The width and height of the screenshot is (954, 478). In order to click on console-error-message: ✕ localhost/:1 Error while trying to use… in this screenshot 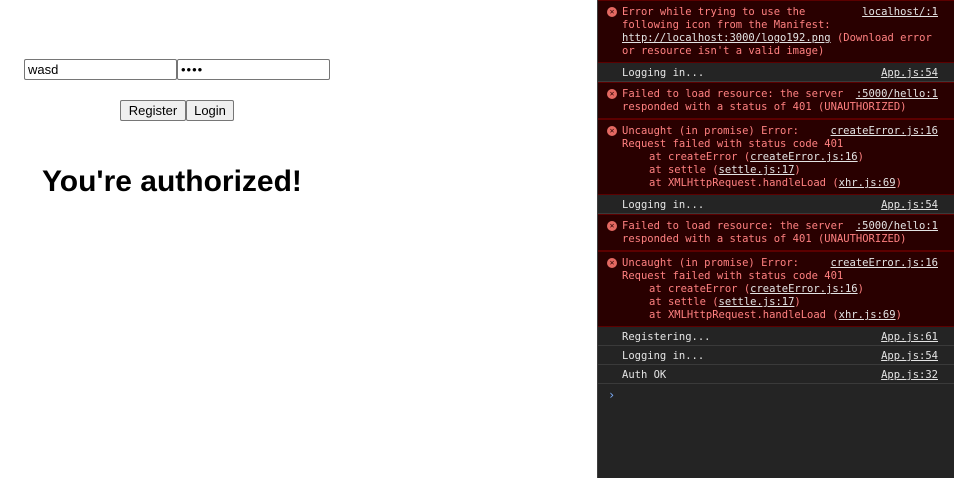, I will do `click(776, 31)`.